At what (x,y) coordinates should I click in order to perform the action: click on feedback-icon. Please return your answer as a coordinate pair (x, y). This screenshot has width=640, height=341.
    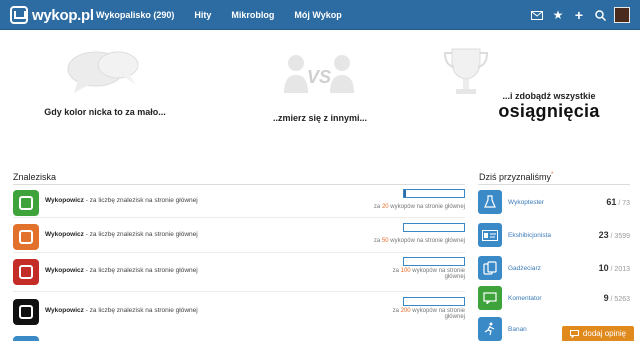
    Looking at the image, I should click on (574, 333).